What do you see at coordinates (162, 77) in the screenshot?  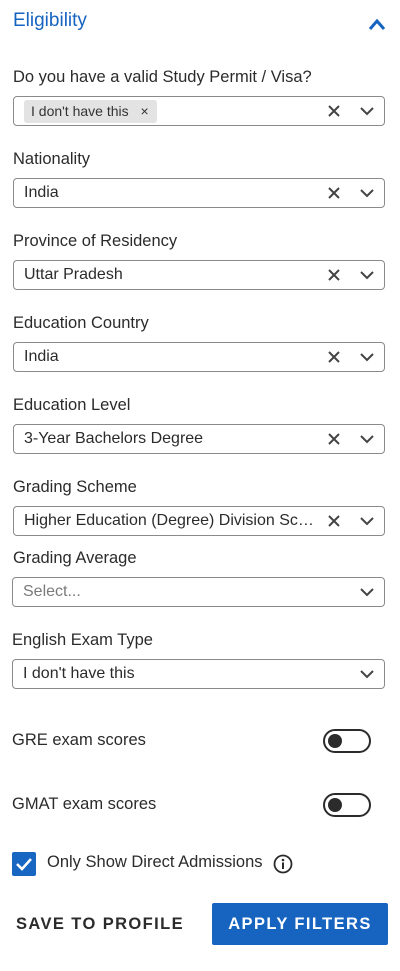 I see `study-permit-label: Do you have a valid Study Permit / Visa?` at bounding box center [162, 77].